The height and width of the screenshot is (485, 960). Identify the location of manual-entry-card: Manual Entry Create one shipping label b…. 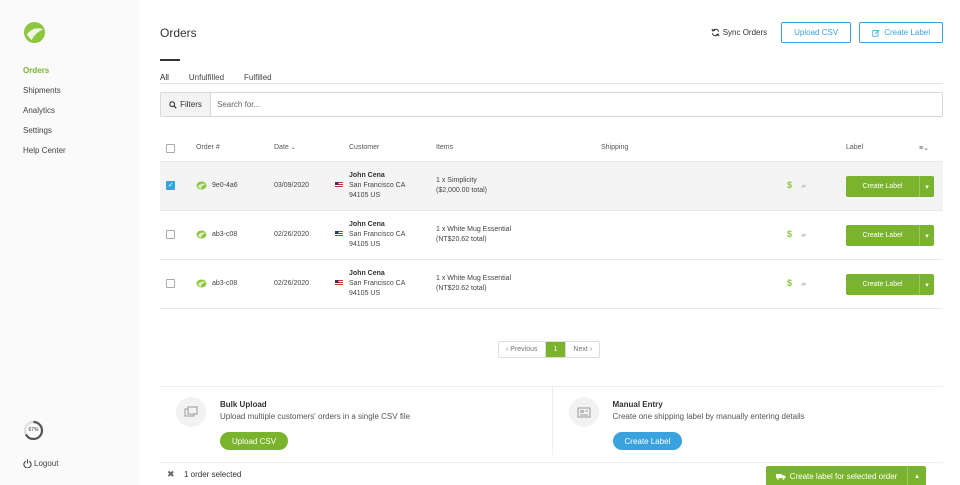
(747, 421).